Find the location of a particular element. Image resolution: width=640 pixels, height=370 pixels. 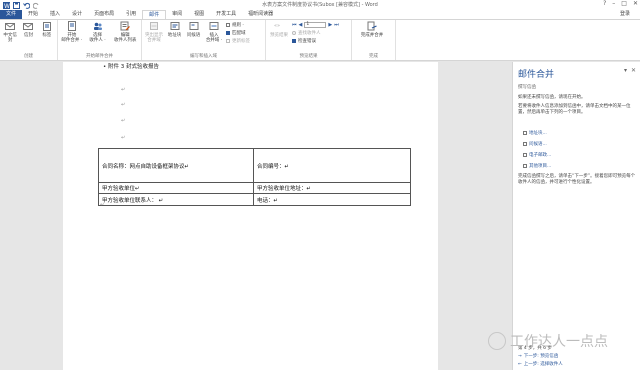

window-title: 水表方案文件制度协议书(Subox [兼容模式] - Word is located at coordinates (320, 5).